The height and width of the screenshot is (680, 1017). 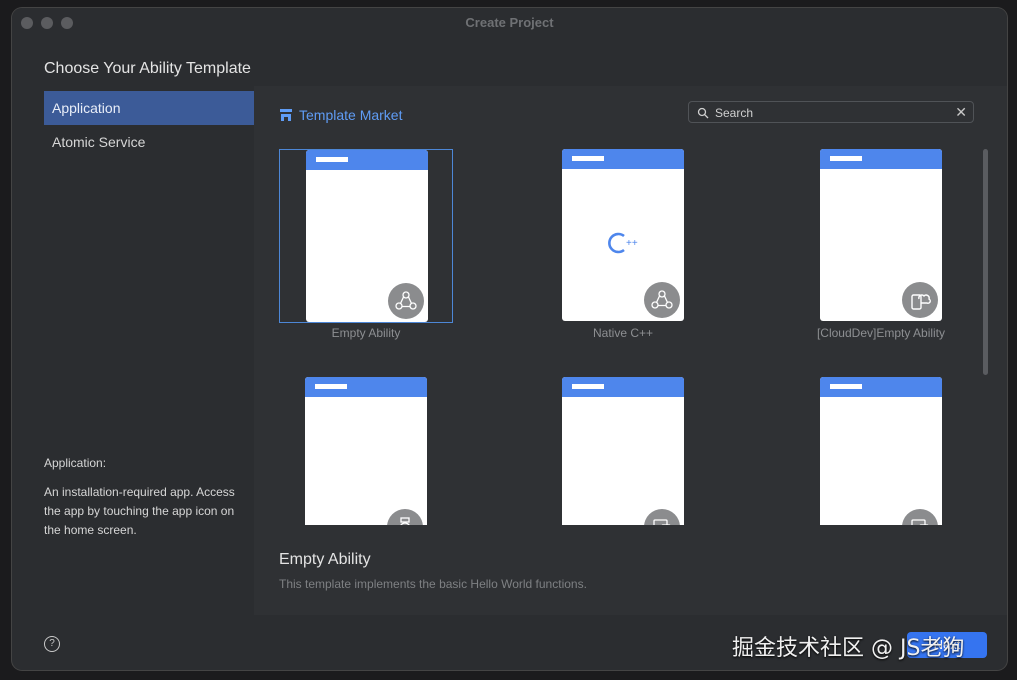 I want to click on watermark: 掘金技术社区 @ JS老狗, so click(x=848, y=648).